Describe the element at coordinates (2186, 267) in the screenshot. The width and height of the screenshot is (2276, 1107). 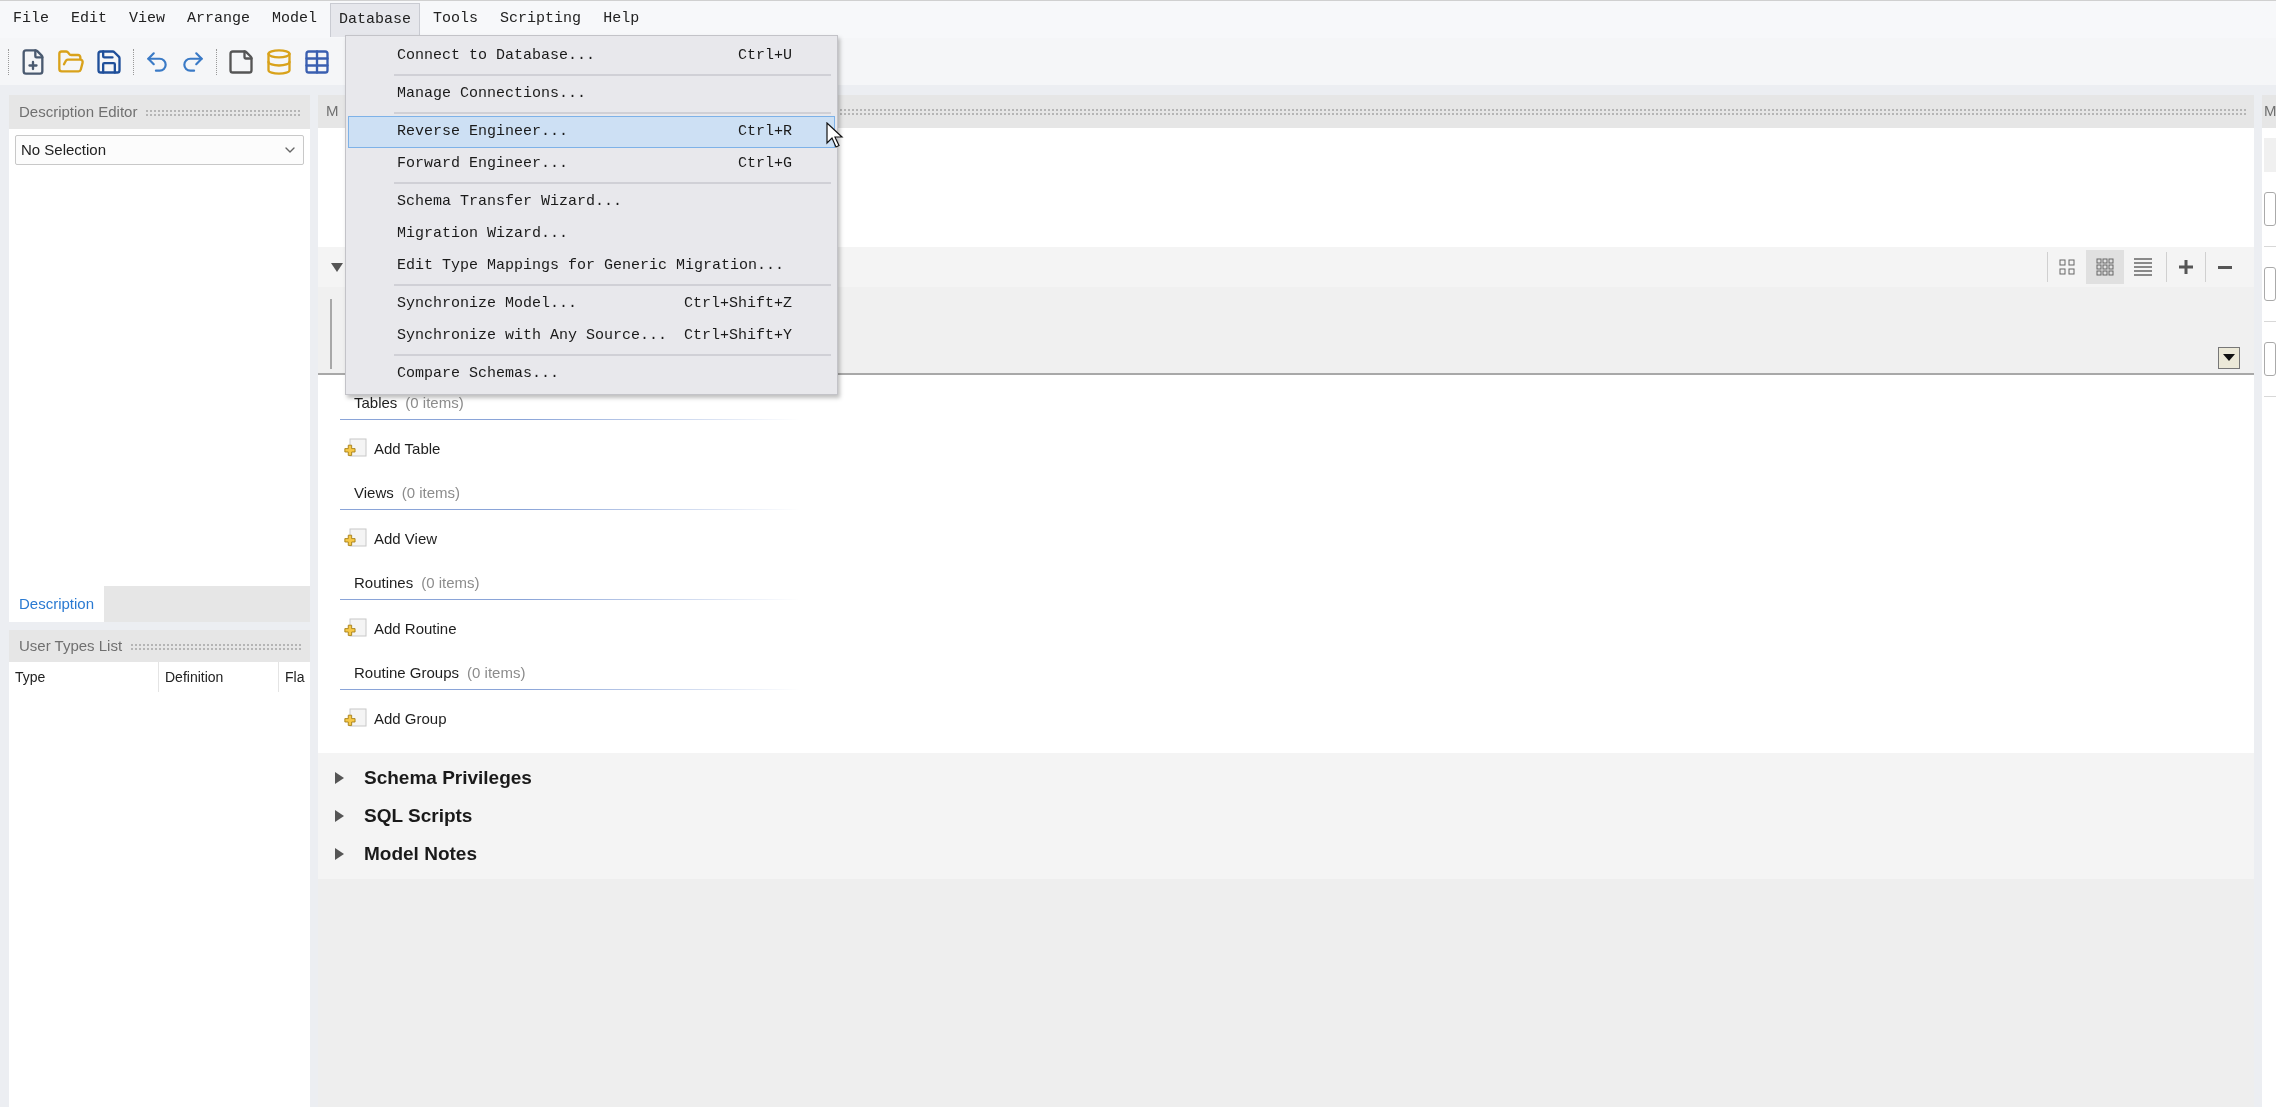
I see `plus-icon` at that location.